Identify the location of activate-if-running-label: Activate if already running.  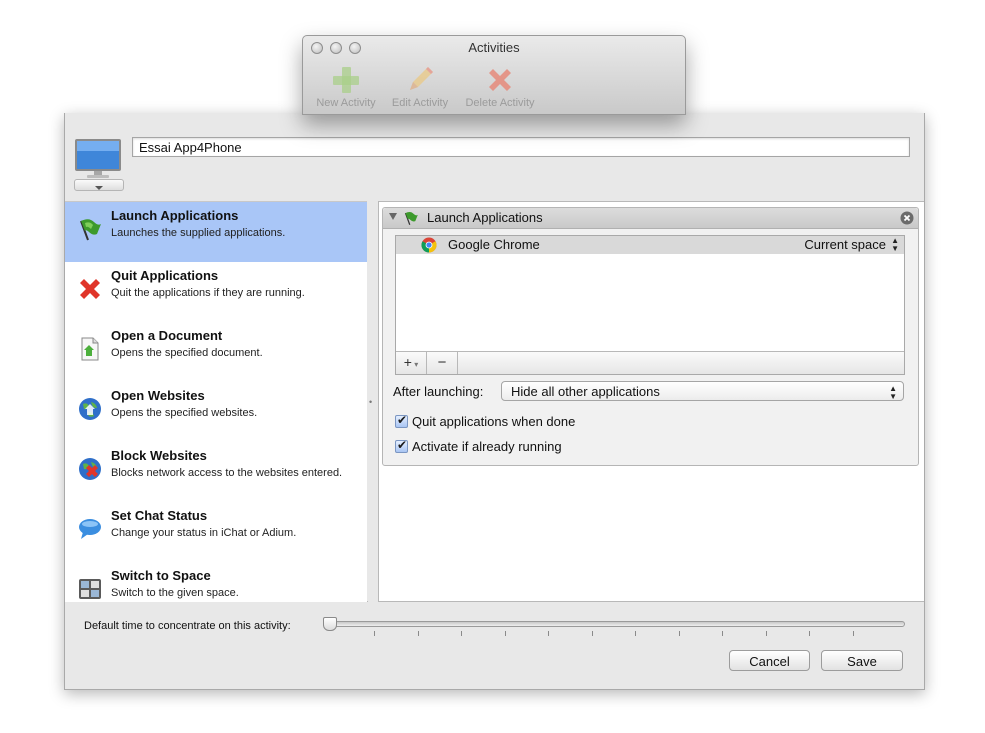
(487, 446).